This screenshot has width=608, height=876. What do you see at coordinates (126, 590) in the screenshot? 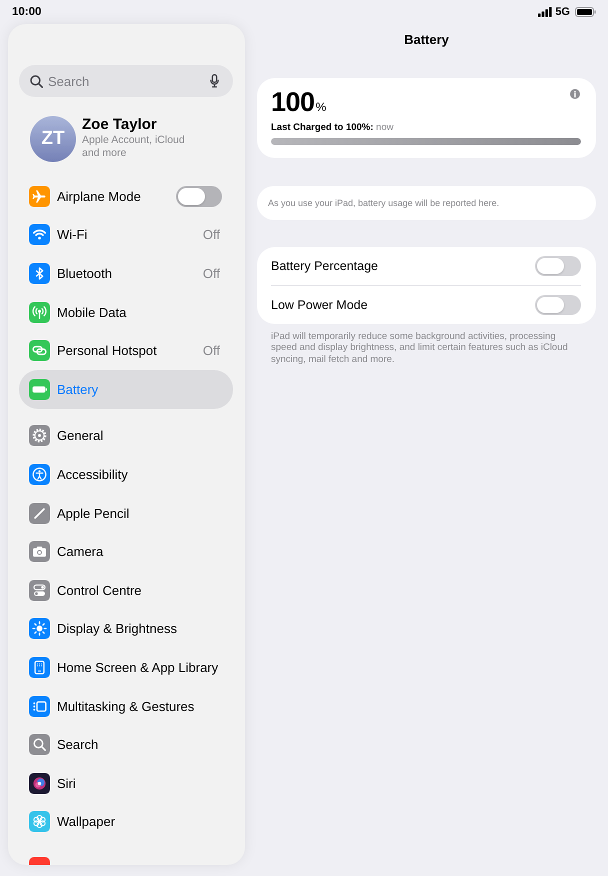
I see `sidebar-item: Control Centre` at bounding box center [126, 590].